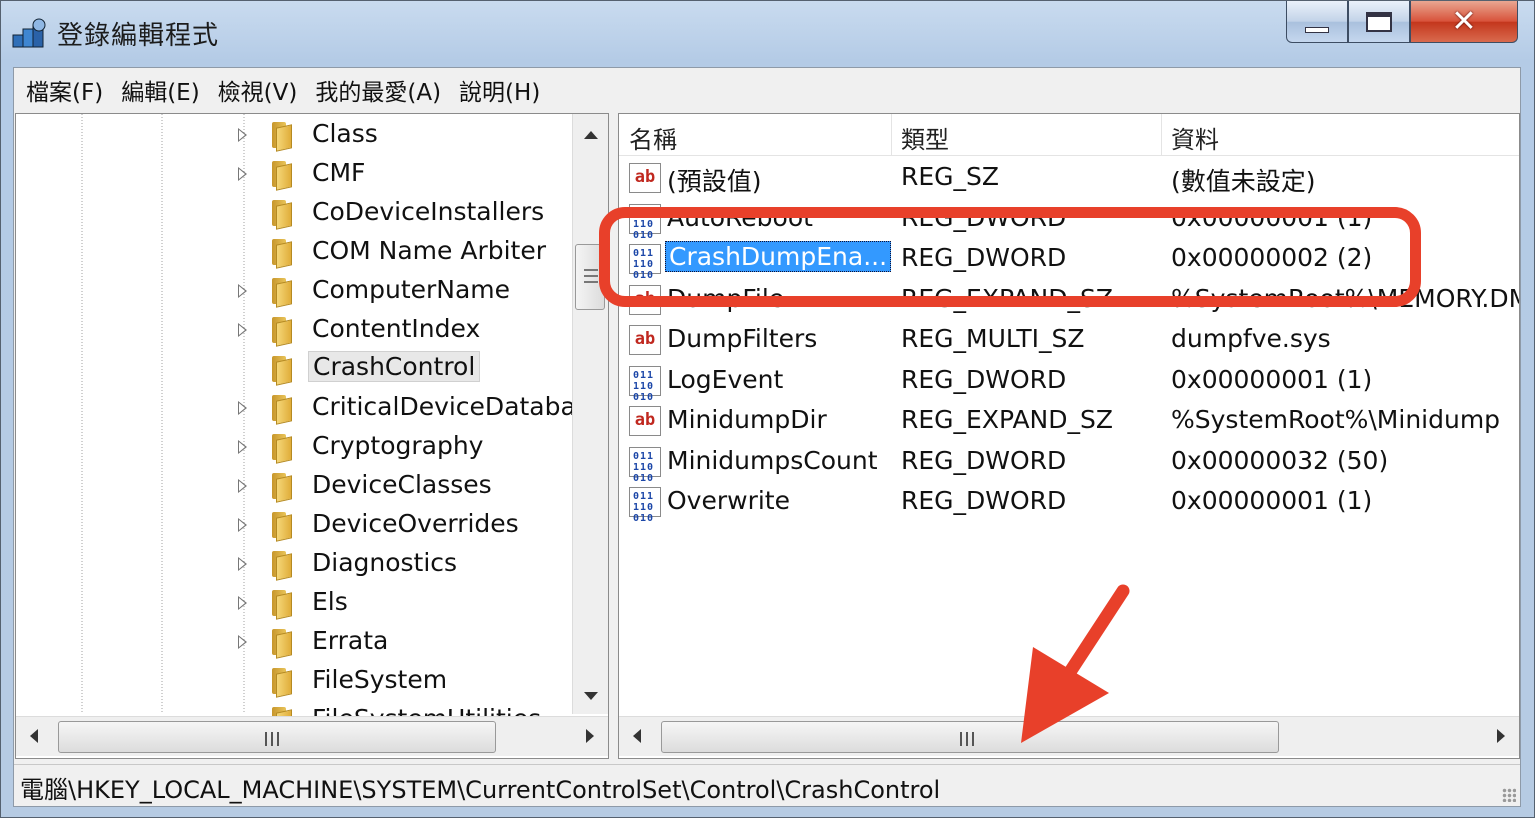 The width and height of the screenshot is (1535, 818). Describe the element at coordinates (296, 135) in the screenshot. I see `tree-item: Class` at that location.